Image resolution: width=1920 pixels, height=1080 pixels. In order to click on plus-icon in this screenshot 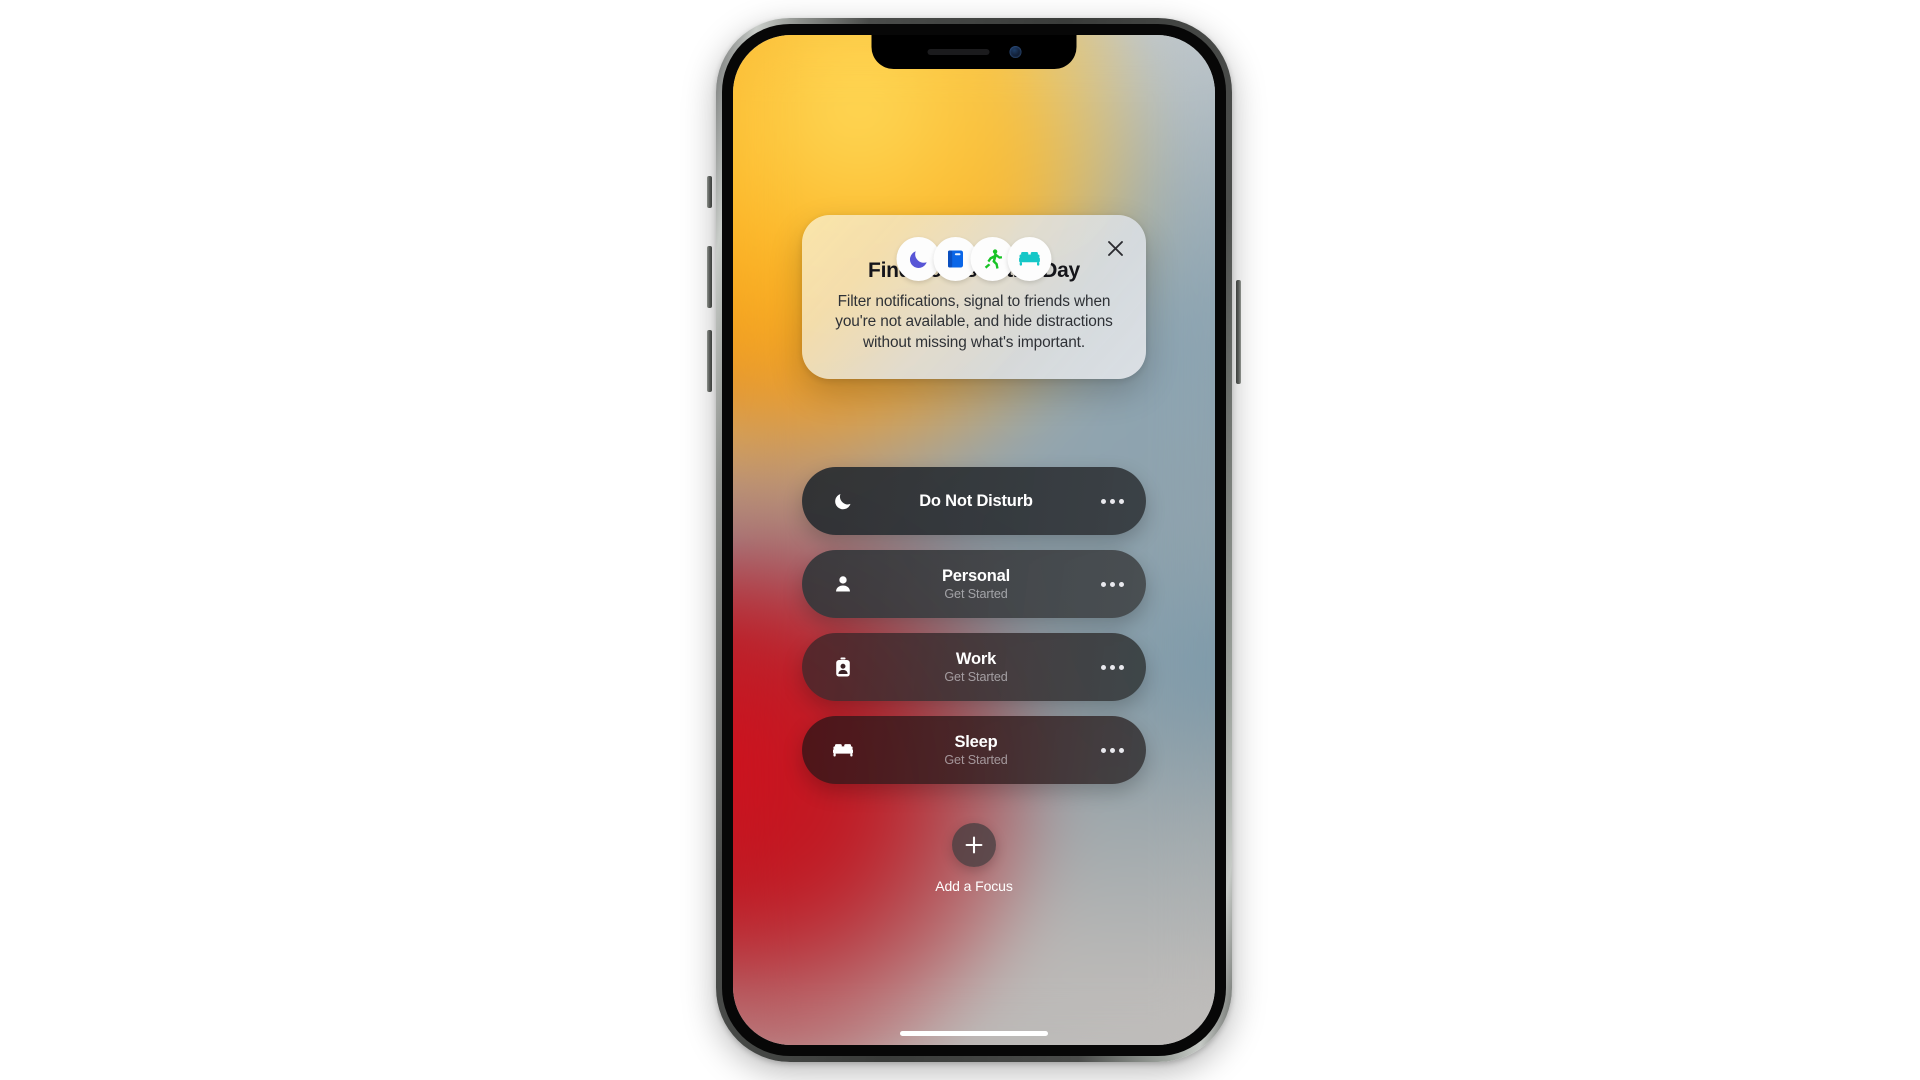, I will do `click(974, 845)`.